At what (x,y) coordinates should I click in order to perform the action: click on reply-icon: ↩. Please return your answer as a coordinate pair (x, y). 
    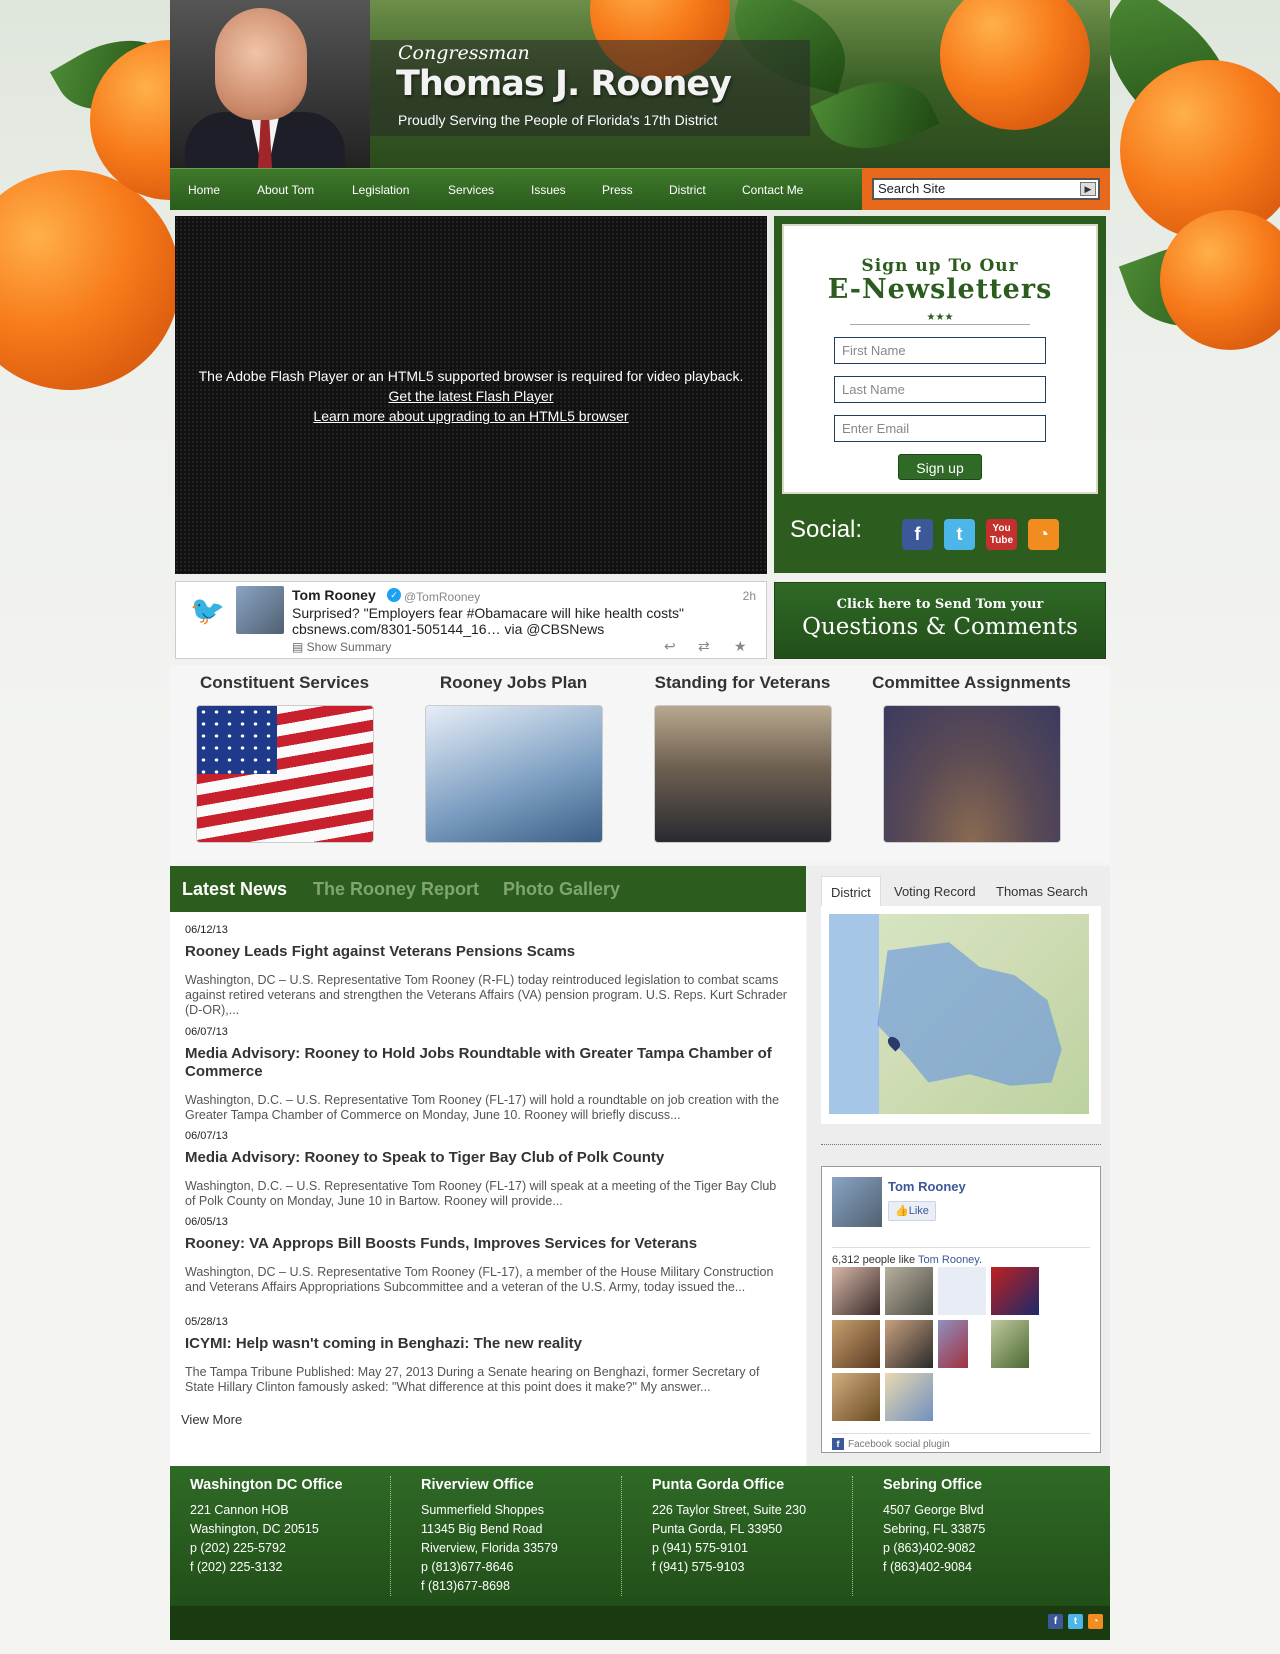
    Looking at the image, I should click on (670, 646).